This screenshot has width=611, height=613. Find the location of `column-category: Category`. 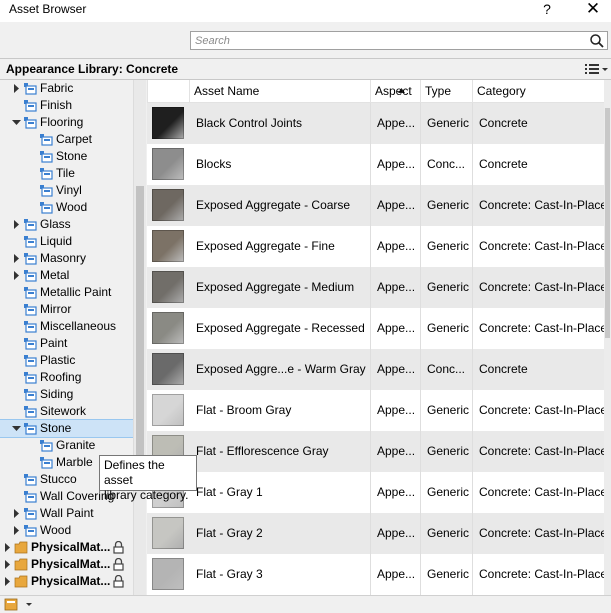

column-category: Category is located at coordinates (538, 91).